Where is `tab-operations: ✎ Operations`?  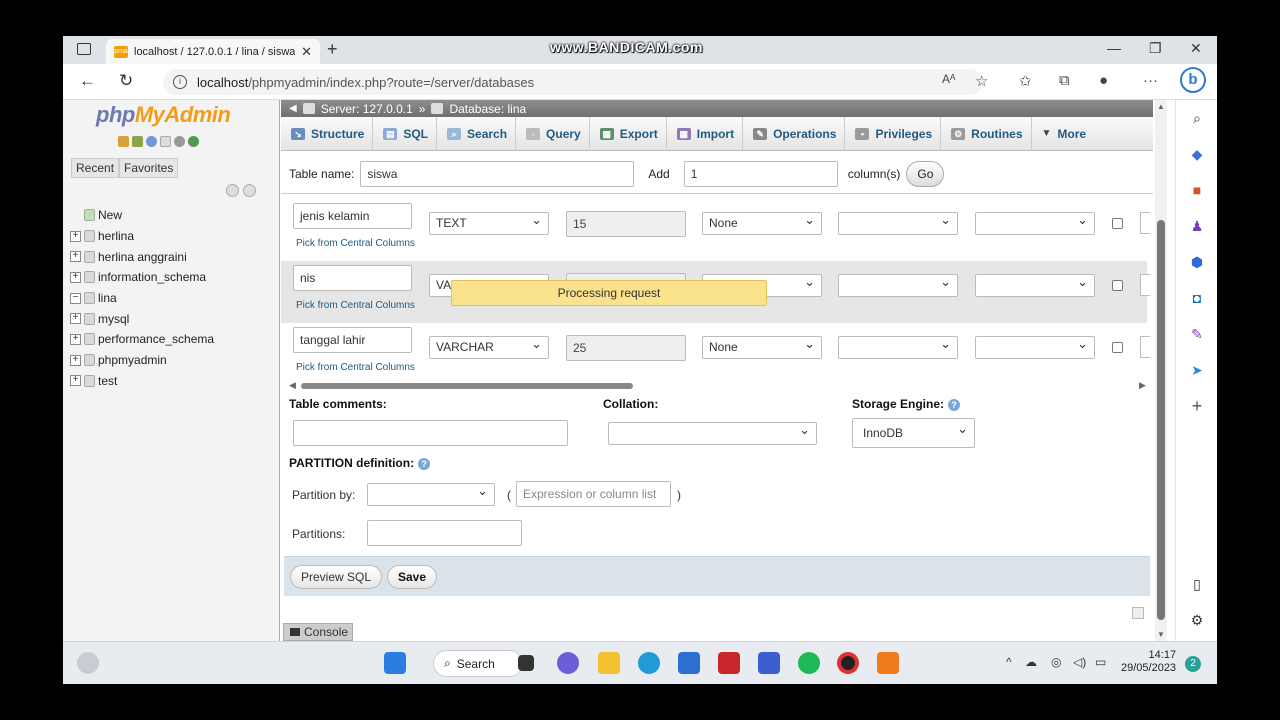 tab-operations: ✎ Operations is located at coordinates (794, 133).